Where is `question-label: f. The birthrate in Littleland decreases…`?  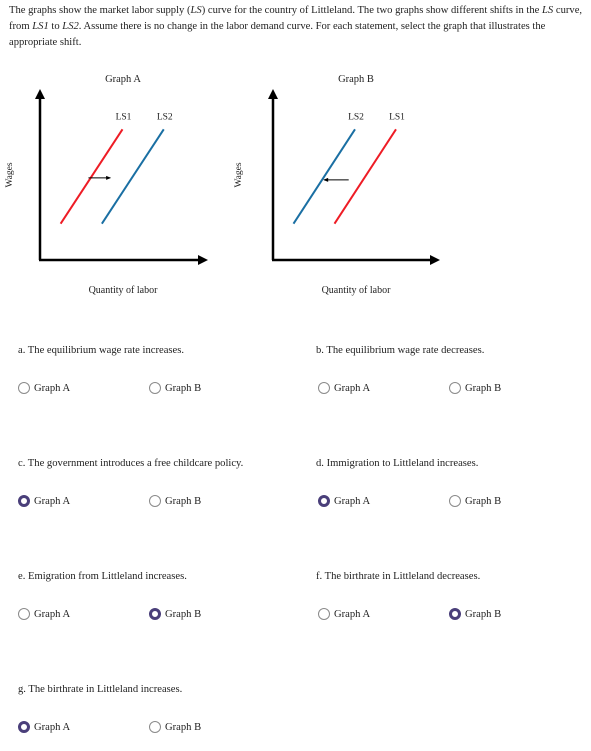
question-label: f. The birthrate in Littleland decreases… is located at coordinates (398, 576).